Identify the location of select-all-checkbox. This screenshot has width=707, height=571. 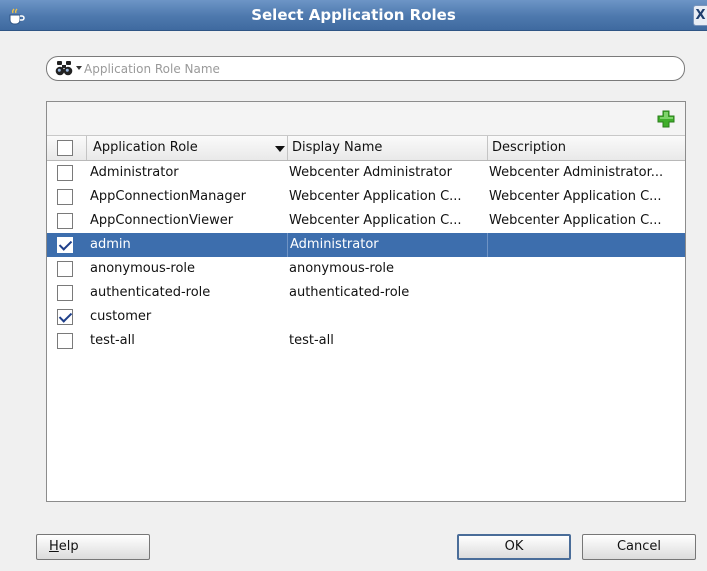
(65, 148).